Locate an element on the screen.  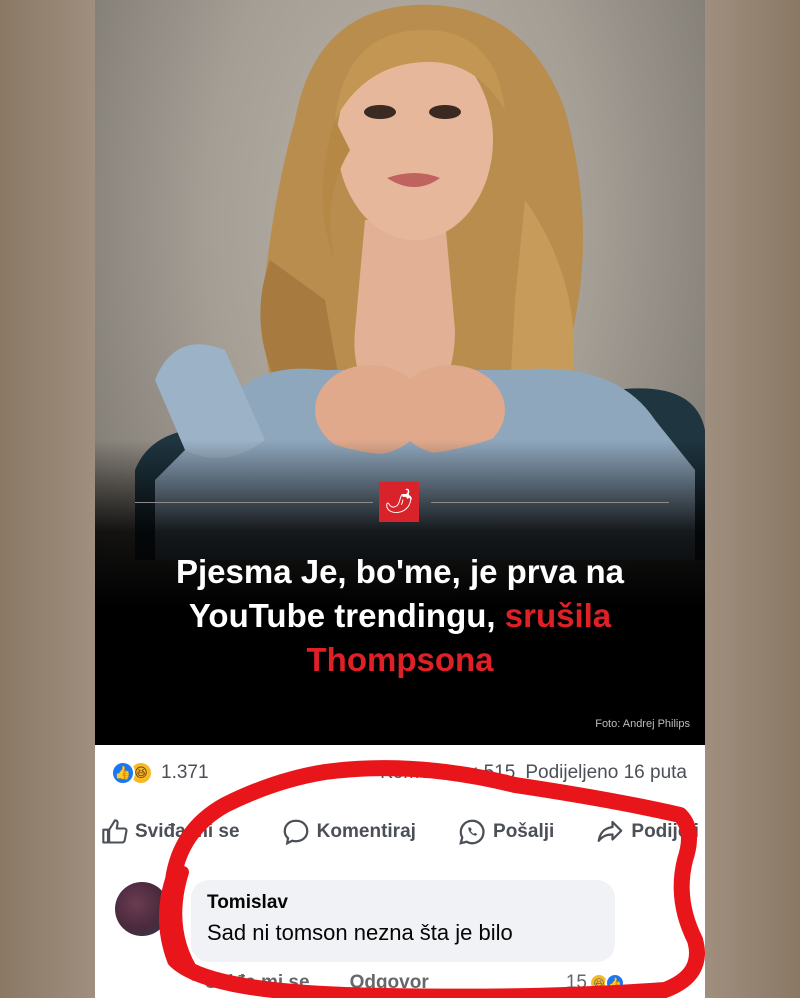
reaction-count: 1.371 is located at coordinates (185, 773).